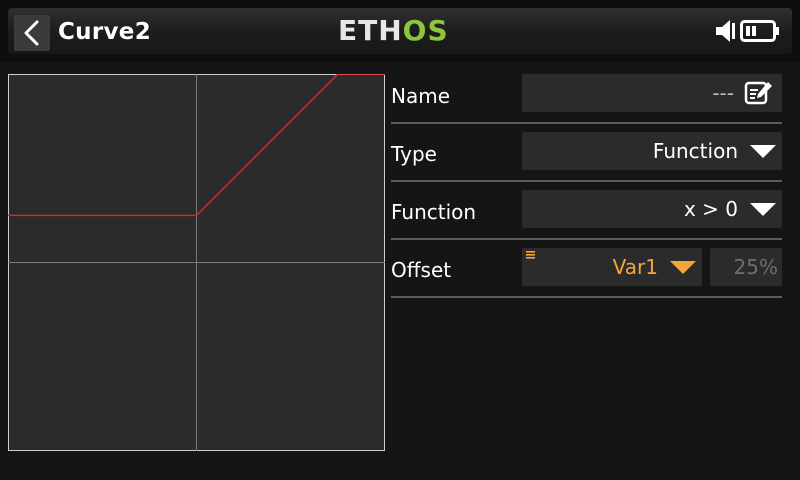 The image size is (800, 480). What do you see at coordinates (414, 154) in the screenshot?
I see `type-label: Type` at bounding box center [414, 154].